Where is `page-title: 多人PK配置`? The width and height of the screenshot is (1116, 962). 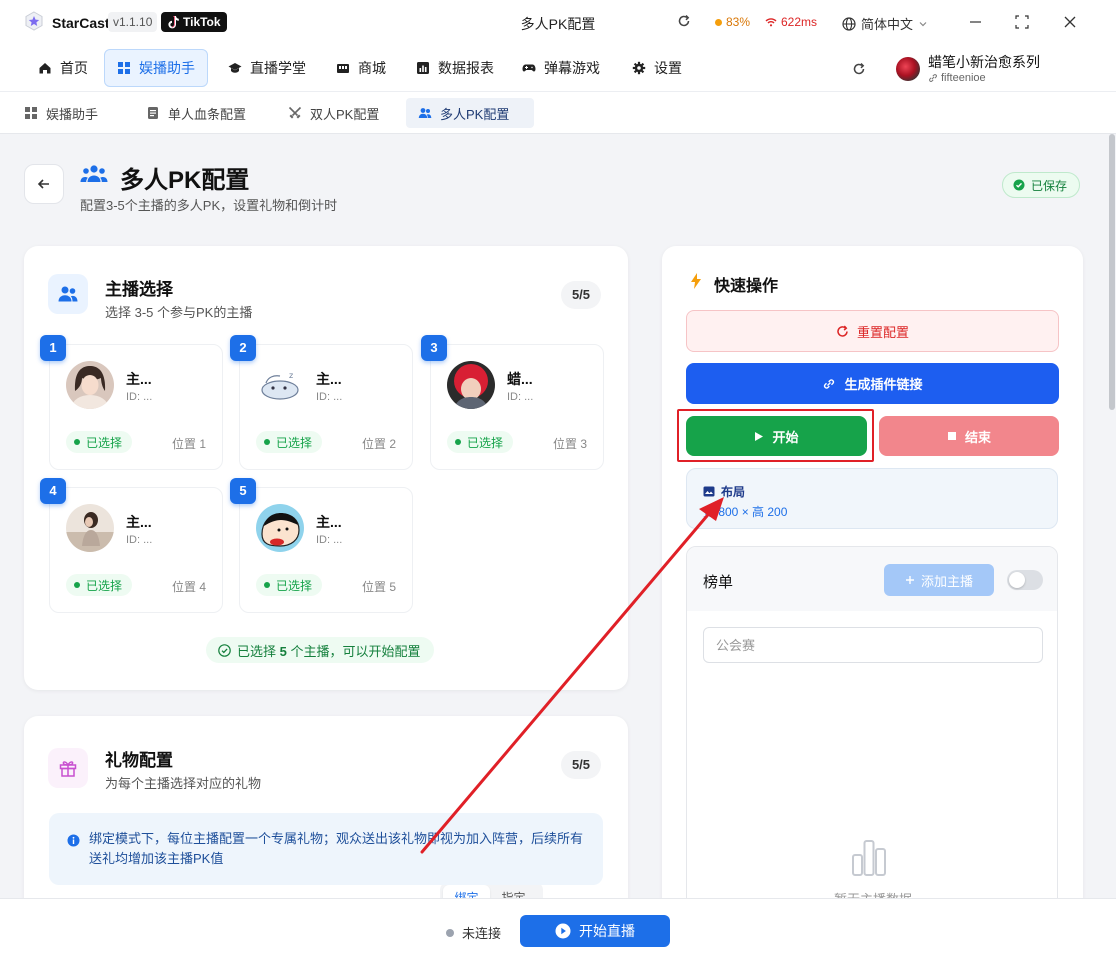 page-title: 多人PK配置 is located at coordinates (185, 180).